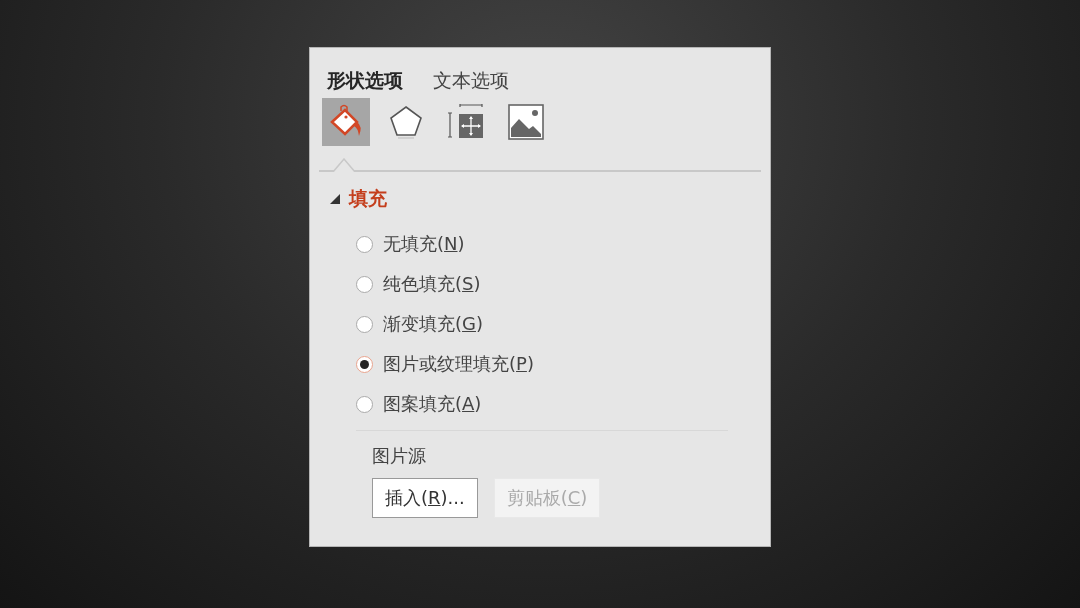 Image resolution: width=1080 pixels, height=608 pixels. I want to click on radio-label: 无填充(N), so click(424, 244).